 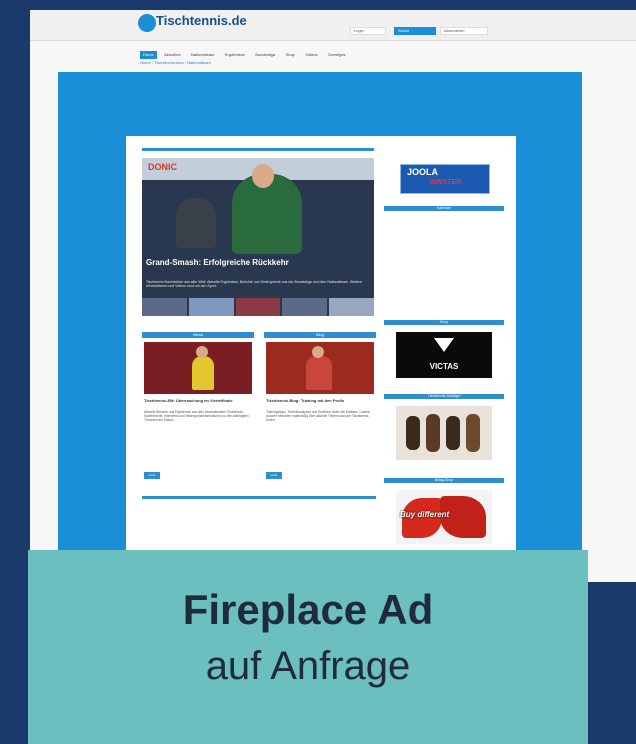 I want to click on news-column-head: News, so click(x=198, y=335).